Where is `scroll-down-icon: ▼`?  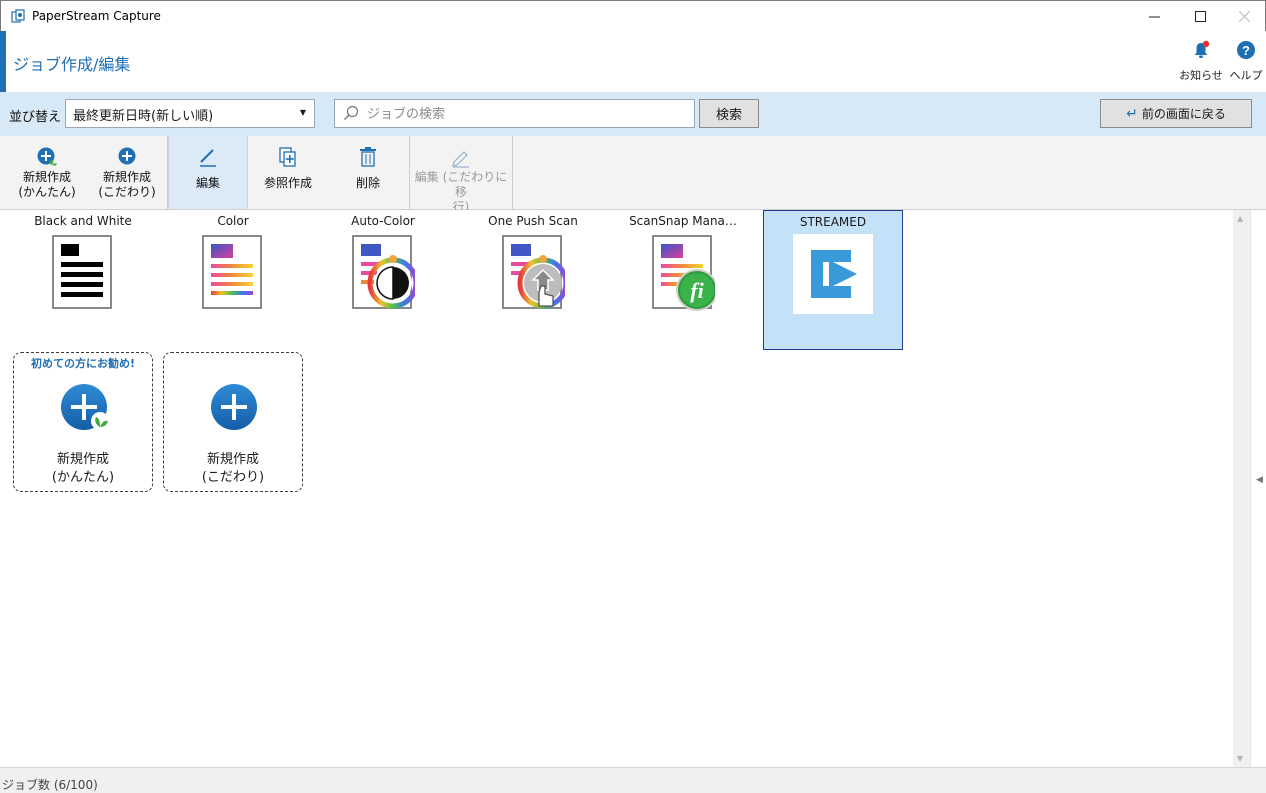
scroll-down-icon: ▼ is located at coordinates (1240, 758).